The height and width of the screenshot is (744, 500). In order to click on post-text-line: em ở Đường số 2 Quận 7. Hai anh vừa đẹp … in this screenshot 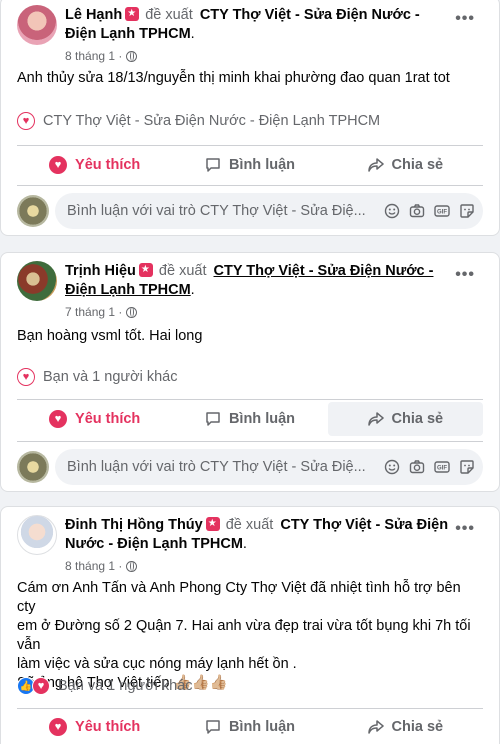, I will do `click(244, 635)`.